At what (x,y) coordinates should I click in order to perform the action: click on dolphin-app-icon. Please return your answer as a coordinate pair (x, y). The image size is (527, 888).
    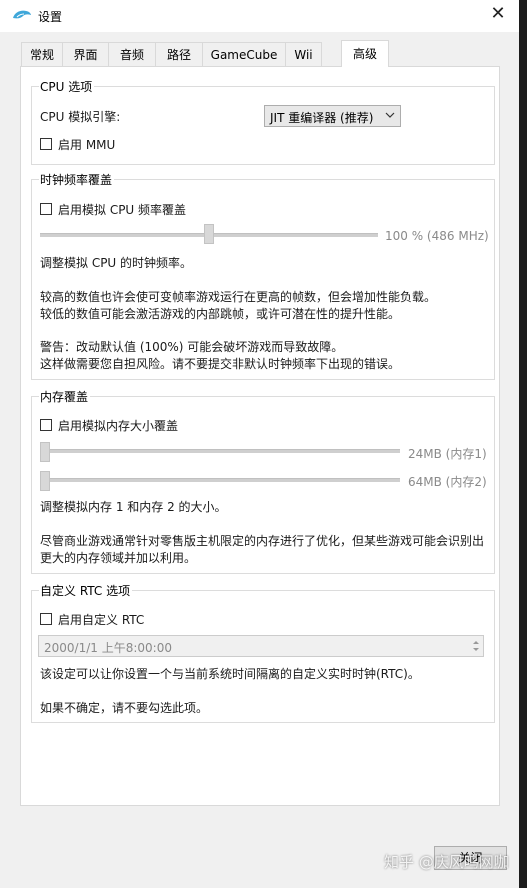
    Looking at the image, I should click on (22, 14).